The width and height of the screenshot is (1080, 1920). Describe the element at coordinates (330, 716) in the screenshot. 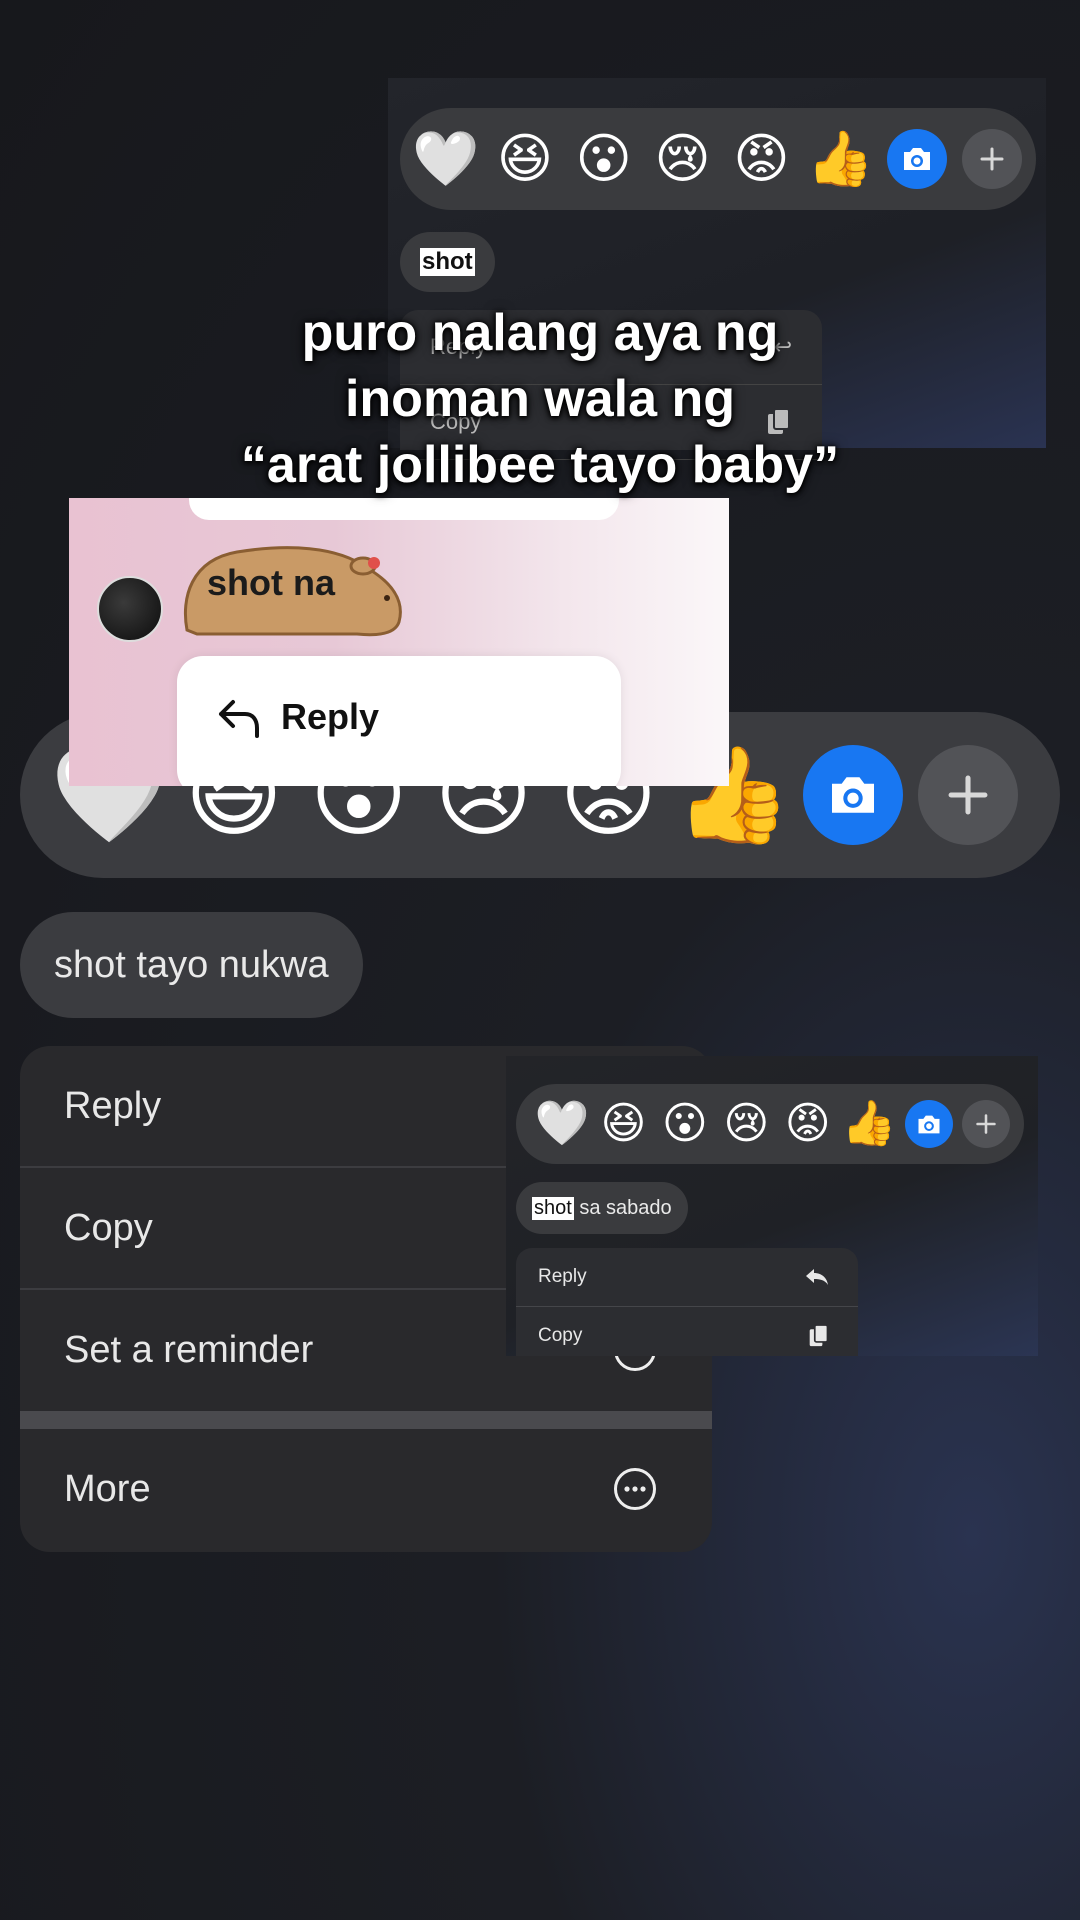

I see `reply-label: Reply` at that location.